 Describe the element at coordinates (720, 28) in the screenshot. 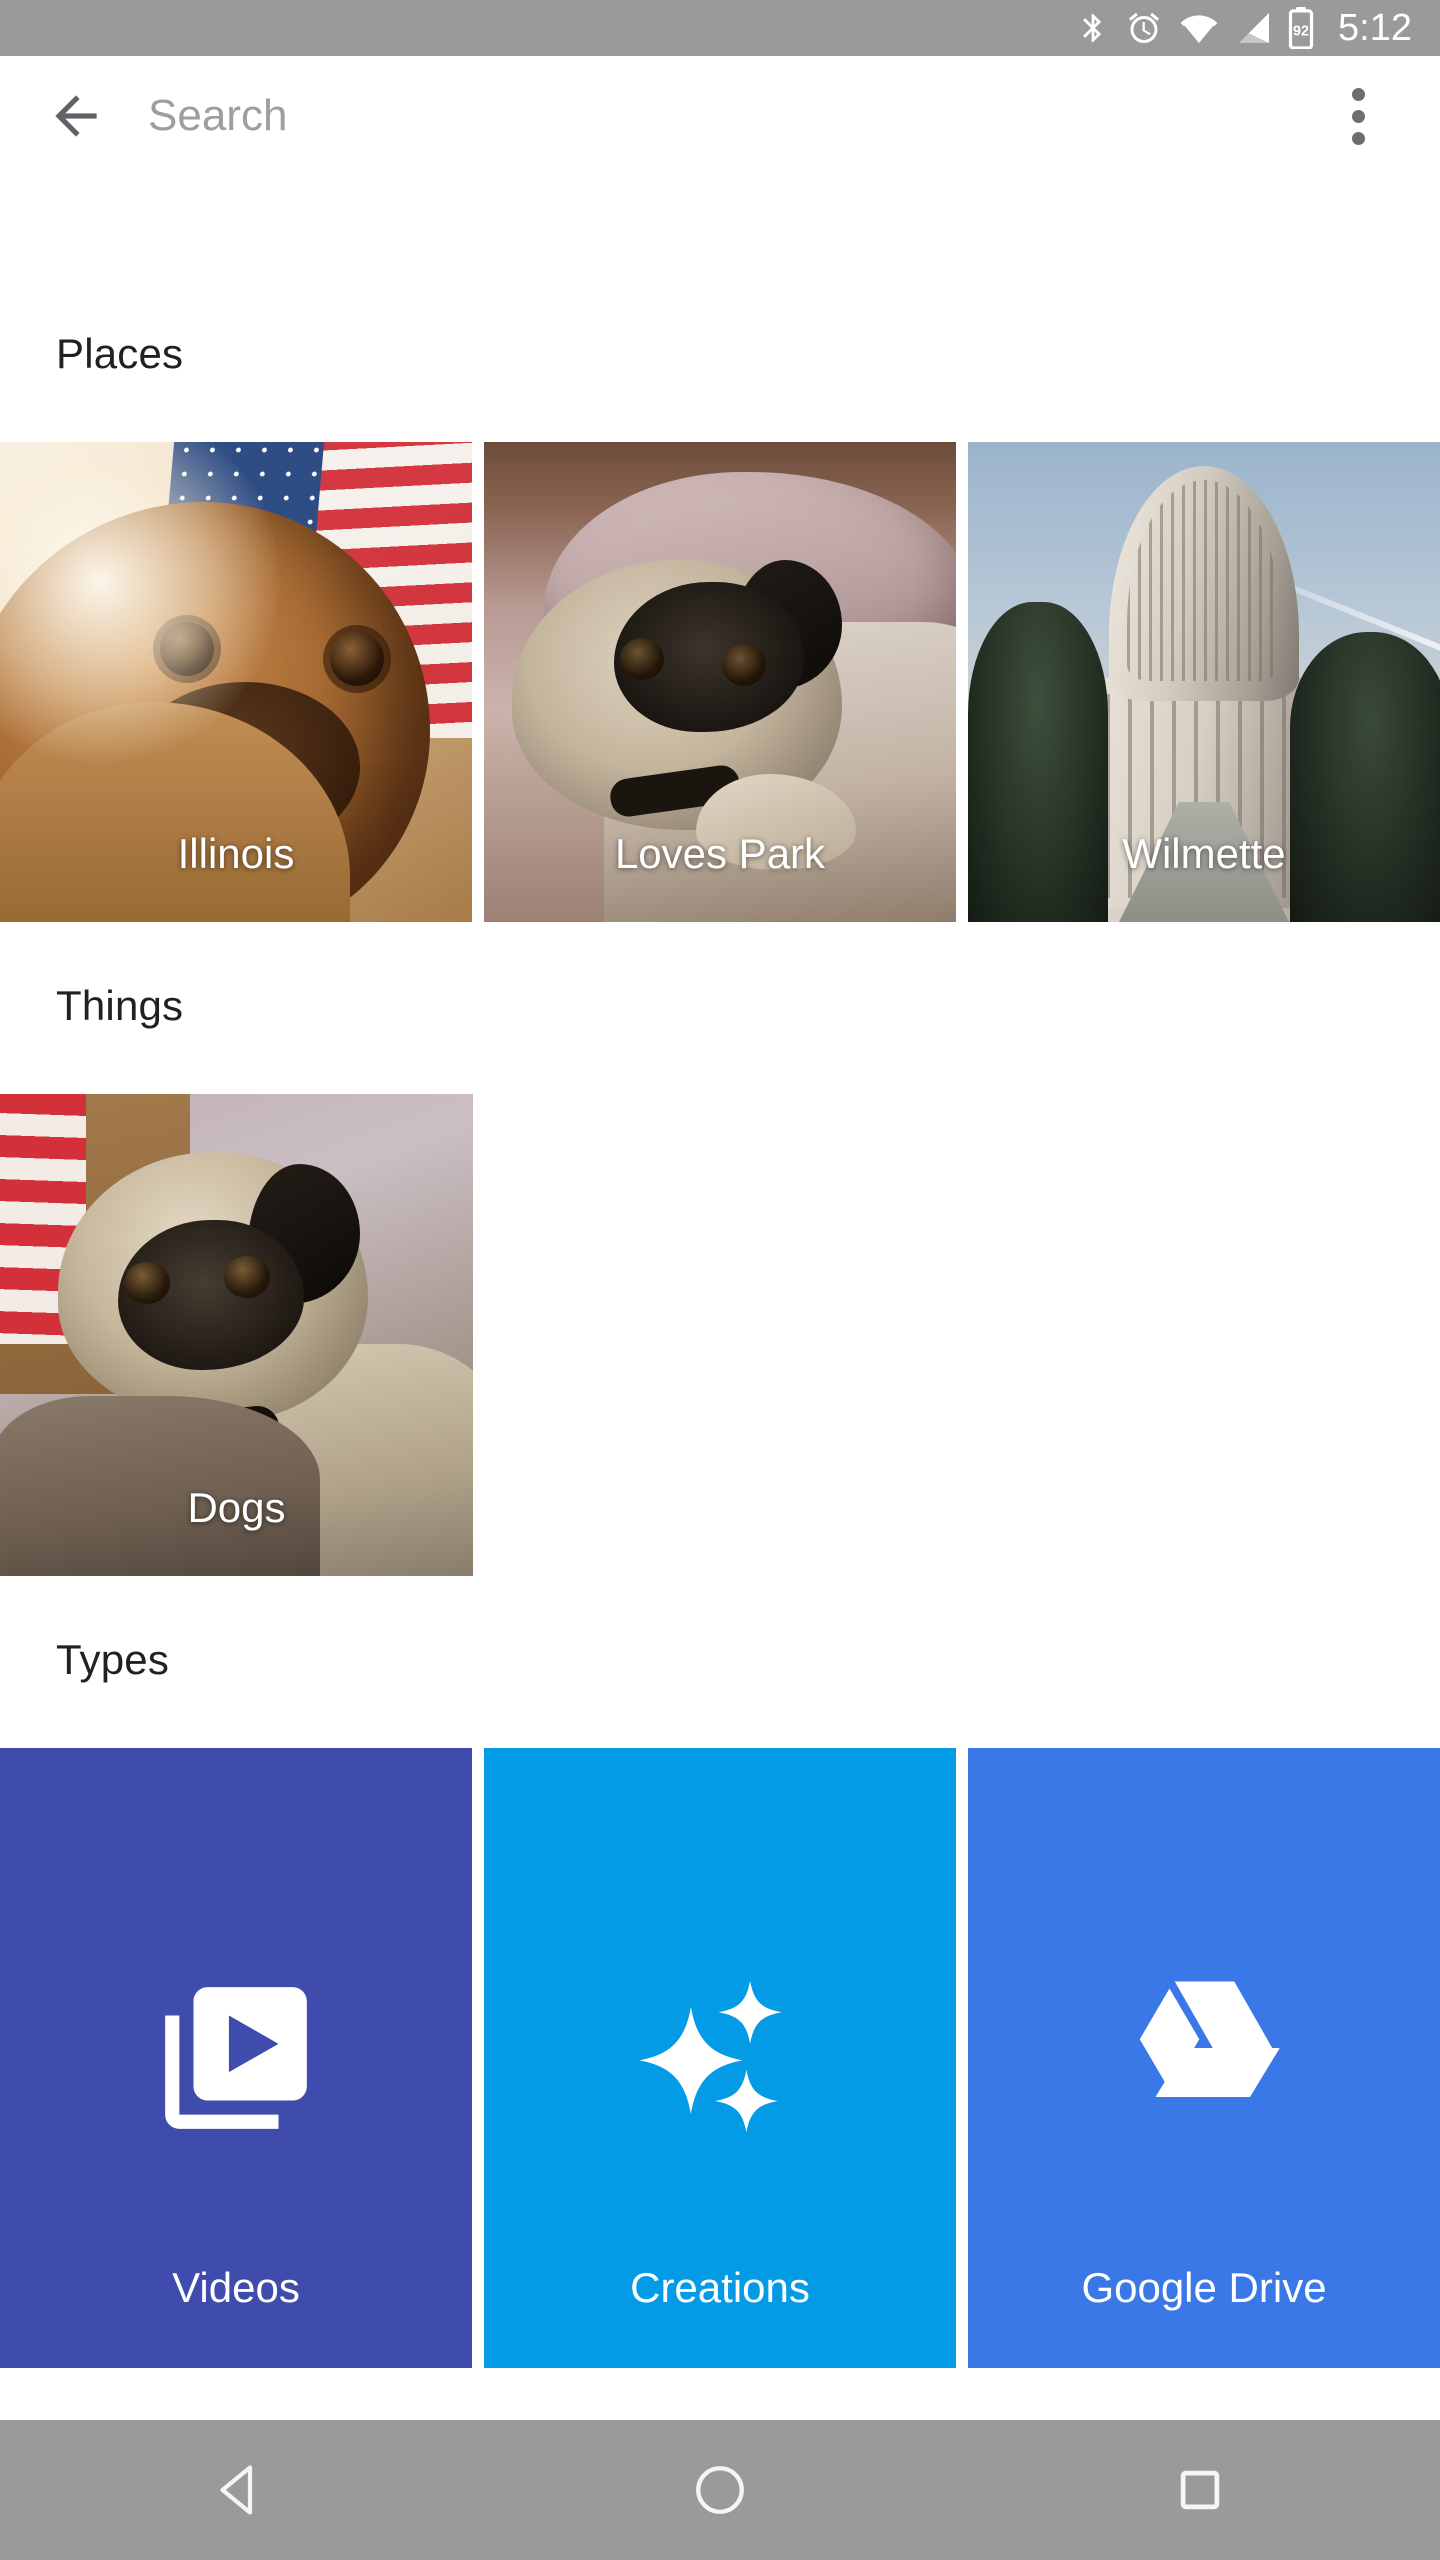

I see `status-bar: 92 5:12` at that location.